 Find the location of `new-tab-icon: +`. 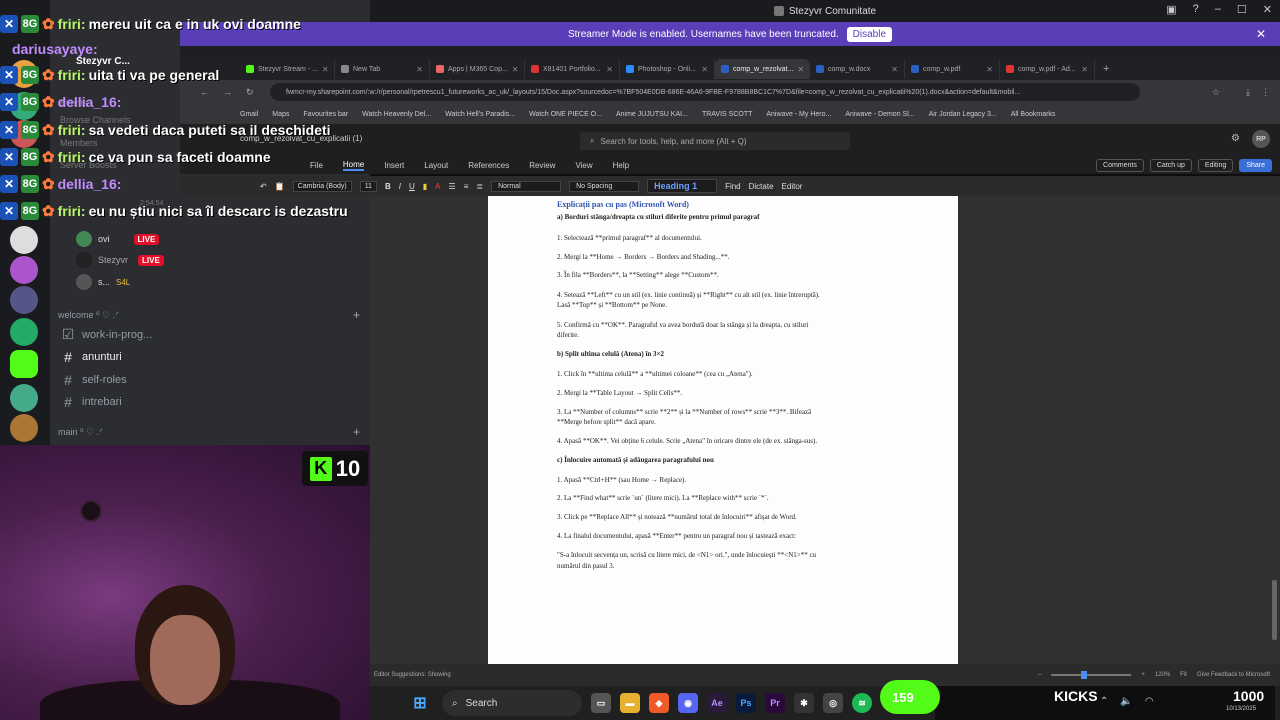

new-tab-icon: + is located at coordinates (1106, 69).